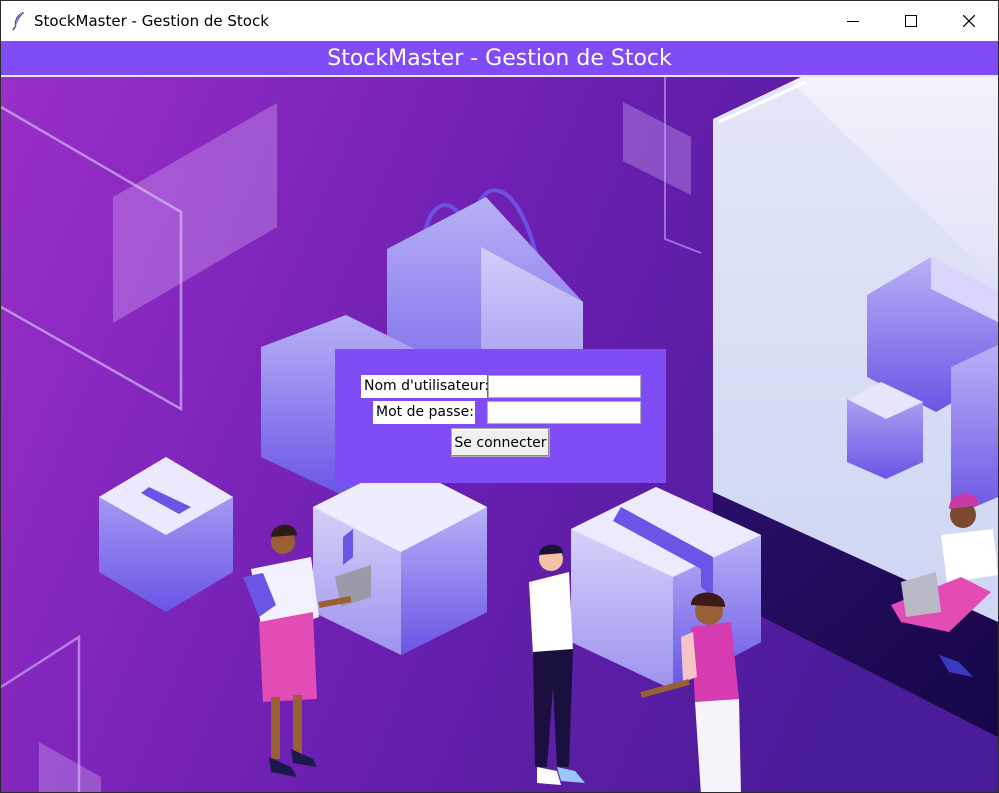  I want to click on minimize-button, so click(853, 21).